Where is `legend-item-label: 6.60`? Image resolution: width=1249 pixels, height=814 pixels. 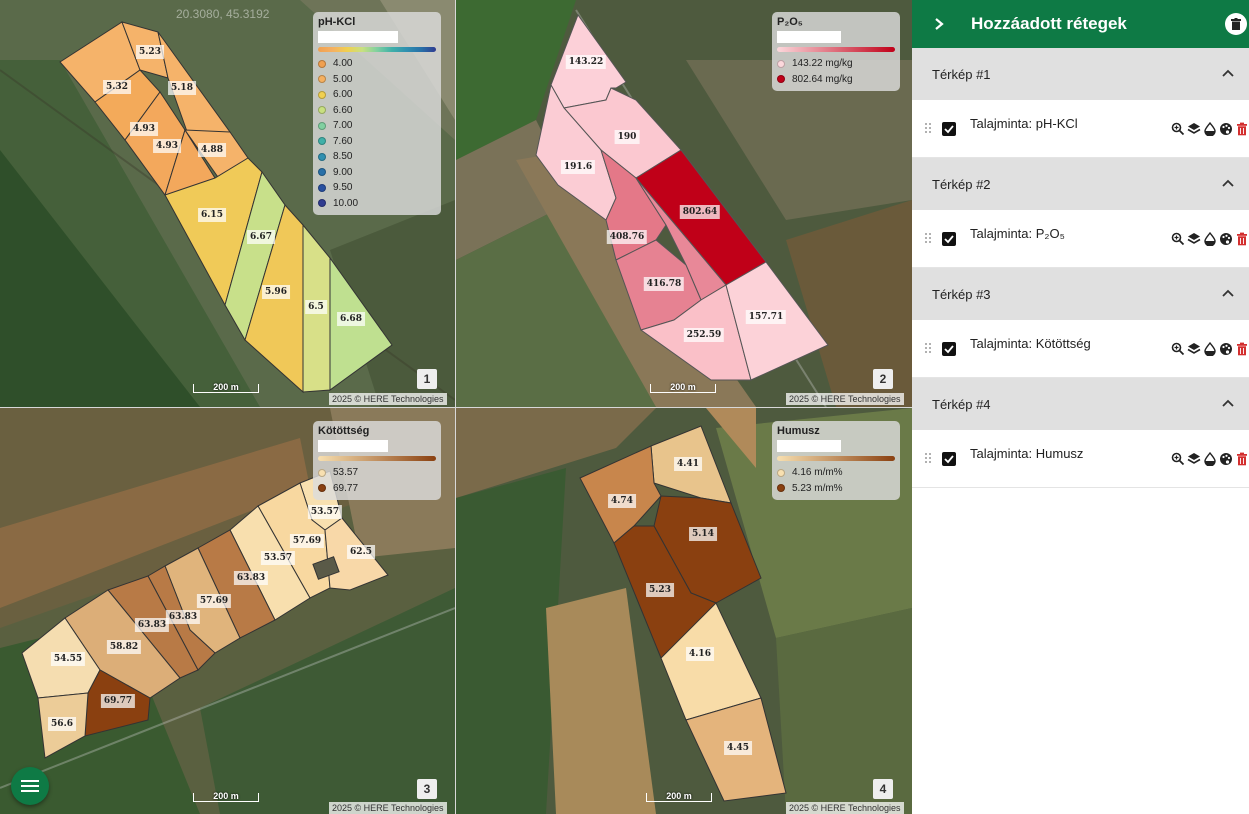
legend-item-label: 6.60 is located at coordinates (343, 110).